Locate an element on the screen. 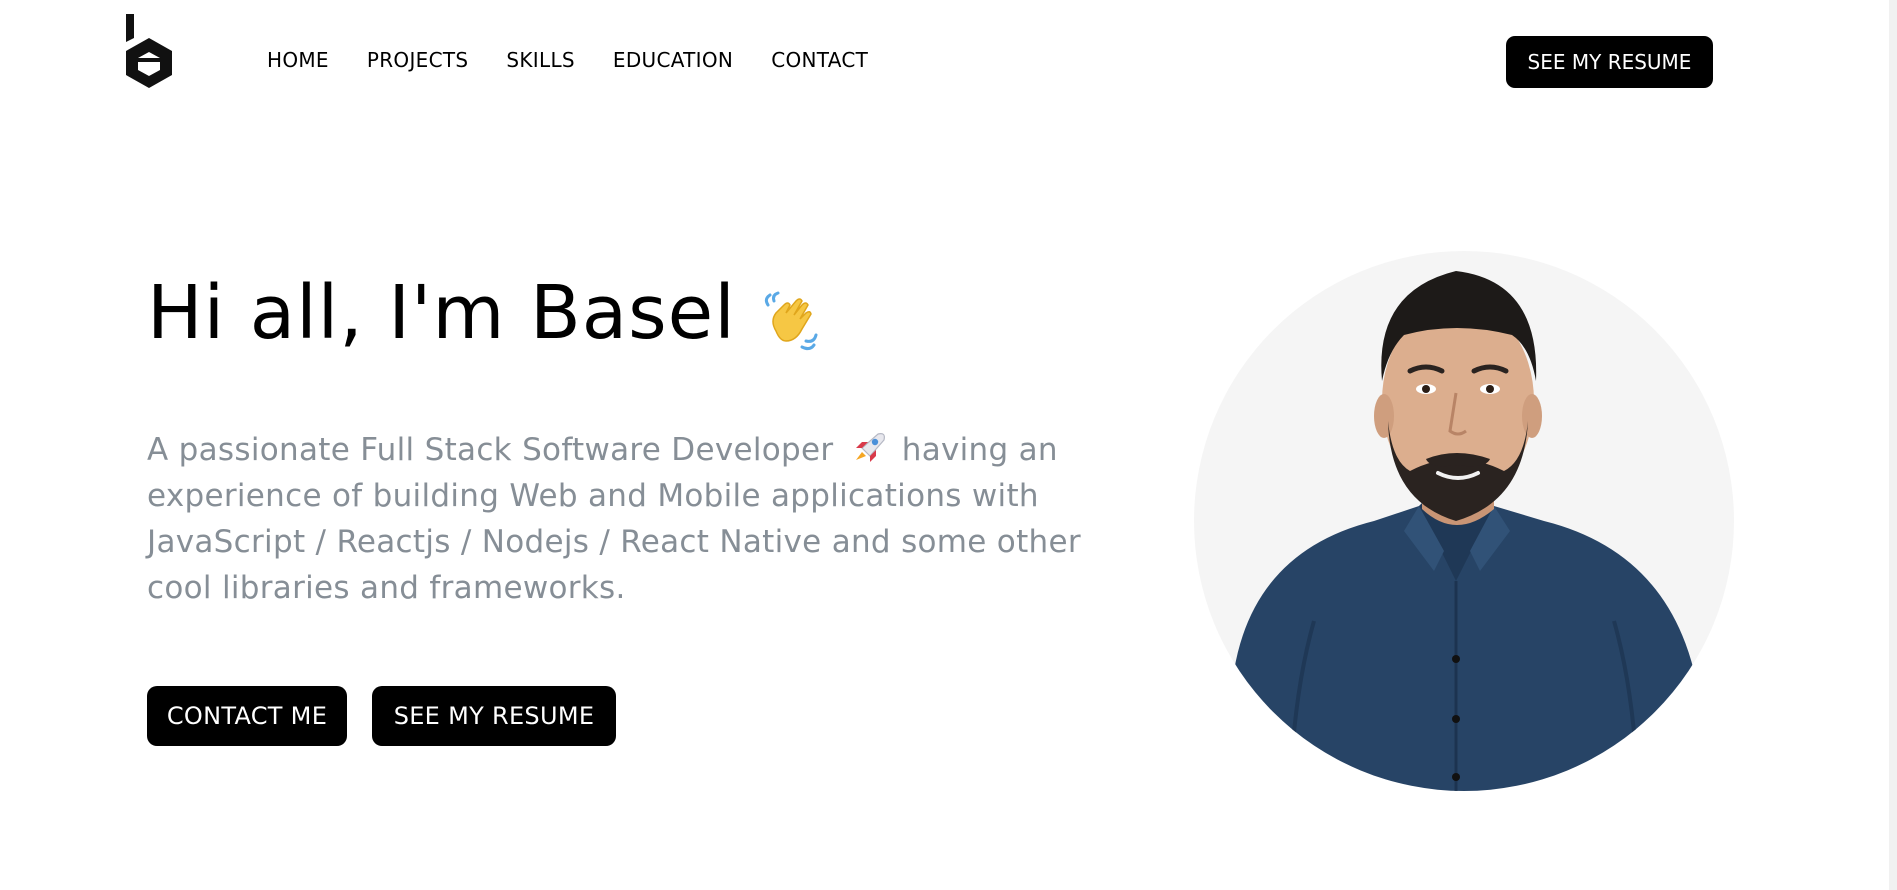 The height and width of the screenshot is (890, 1897). nav-skills: SKILLS is located at coordinates (540, 60).